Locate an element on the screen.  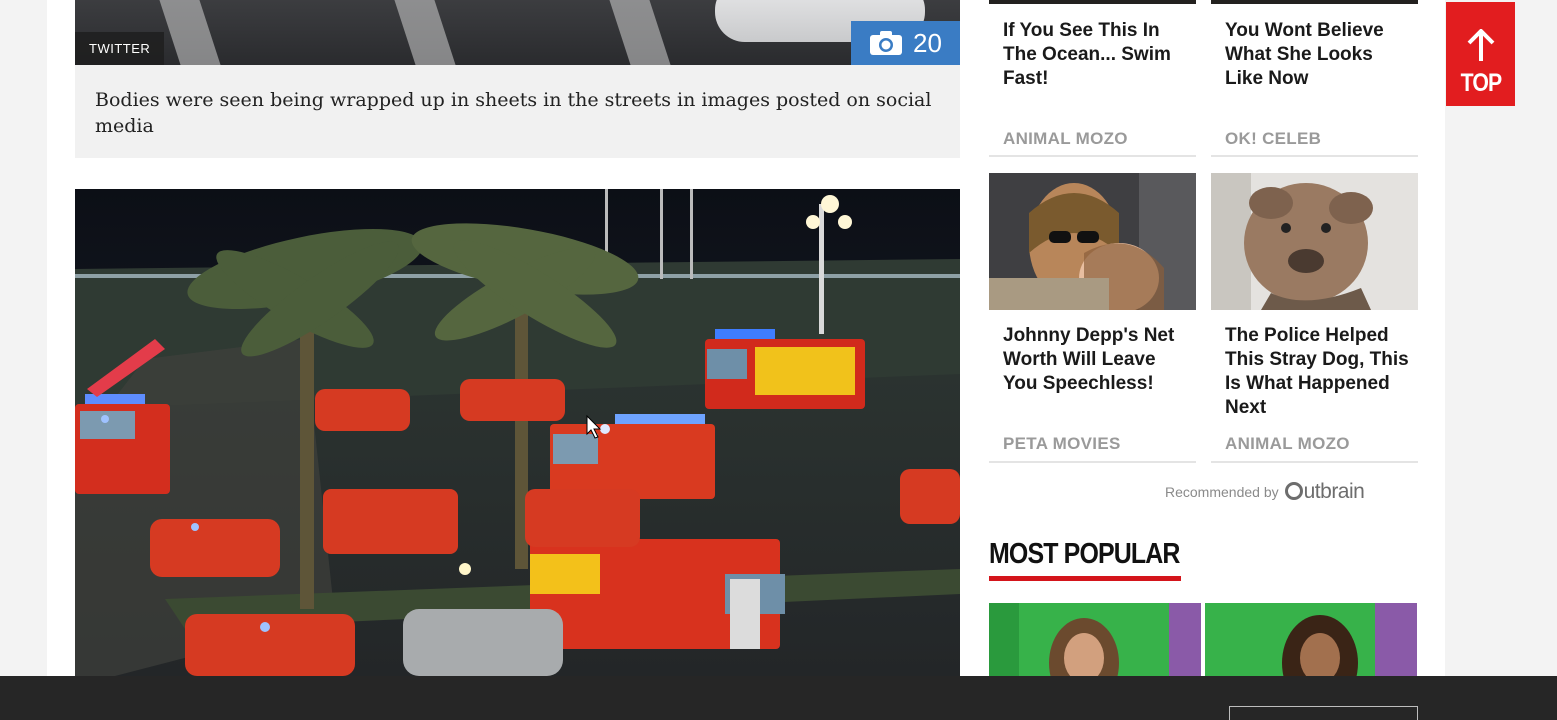
back-to-top-button: TOP is located at coordinates (1480, 54).